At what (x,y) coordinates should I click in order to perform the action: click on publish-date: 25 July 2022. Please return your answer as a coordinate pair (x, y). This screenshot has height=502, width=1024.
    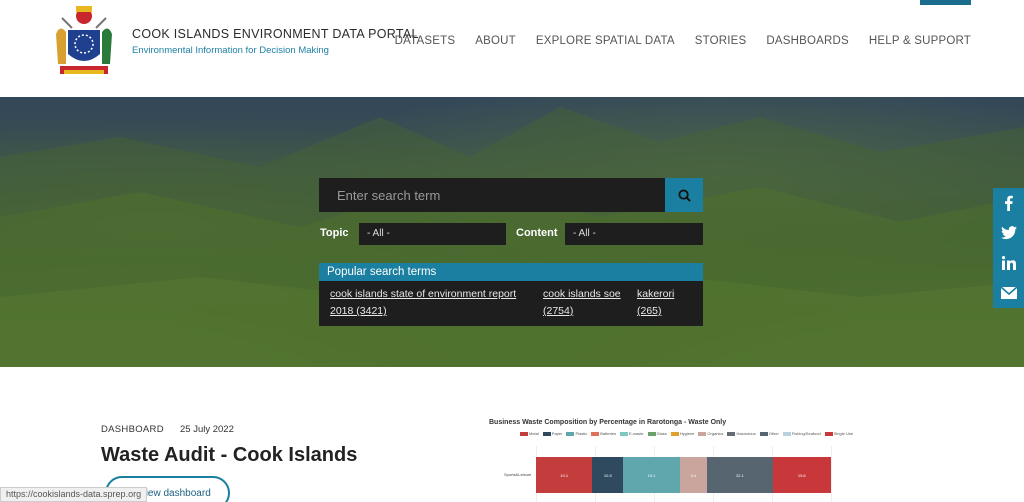
    Looking at the image, I should click on (207, 429).